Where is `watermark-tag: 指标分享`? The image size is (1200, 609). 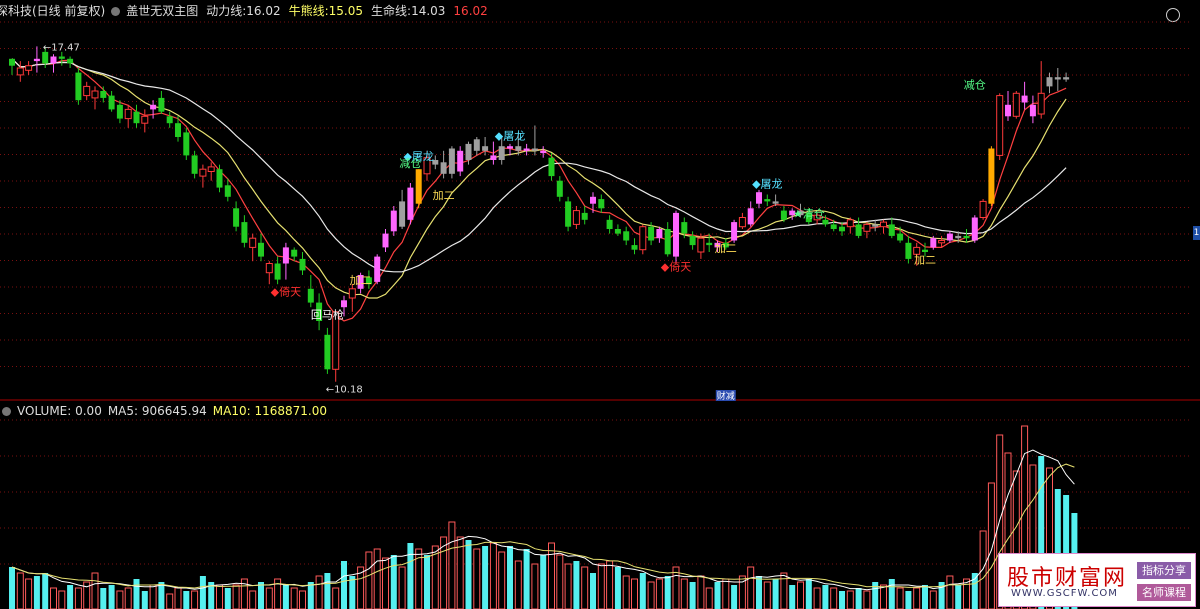 watermark-tag: 指标分享 is located at coordinates (1164, 570).